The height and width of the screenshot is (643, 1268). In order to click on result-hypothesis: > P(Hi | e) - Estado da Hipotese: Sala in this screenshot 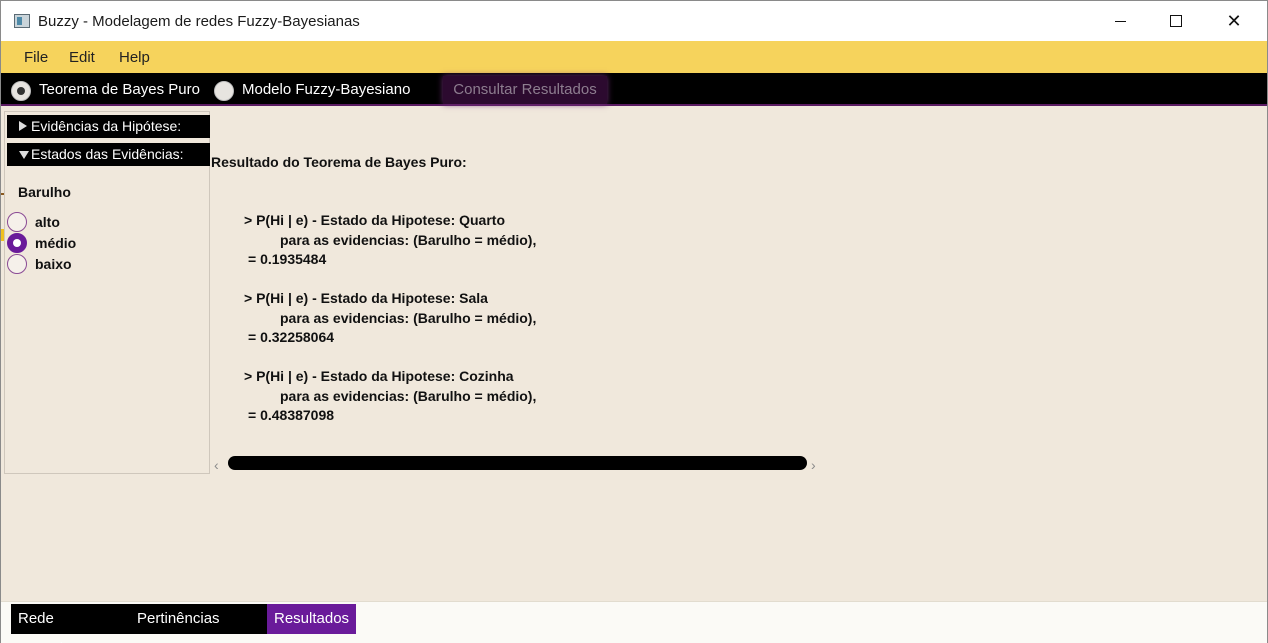, I will do `click(366, 298)`.